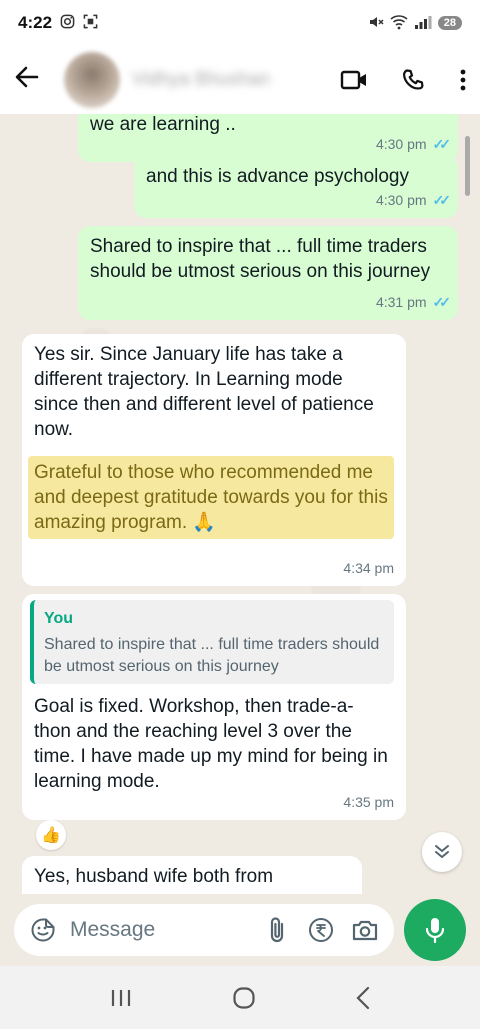 The image size is (480, 1029). What do you see at coordinates (414, 80) in the screenshot?
I see `voice-call-icon` at bounding box center [414, 80].